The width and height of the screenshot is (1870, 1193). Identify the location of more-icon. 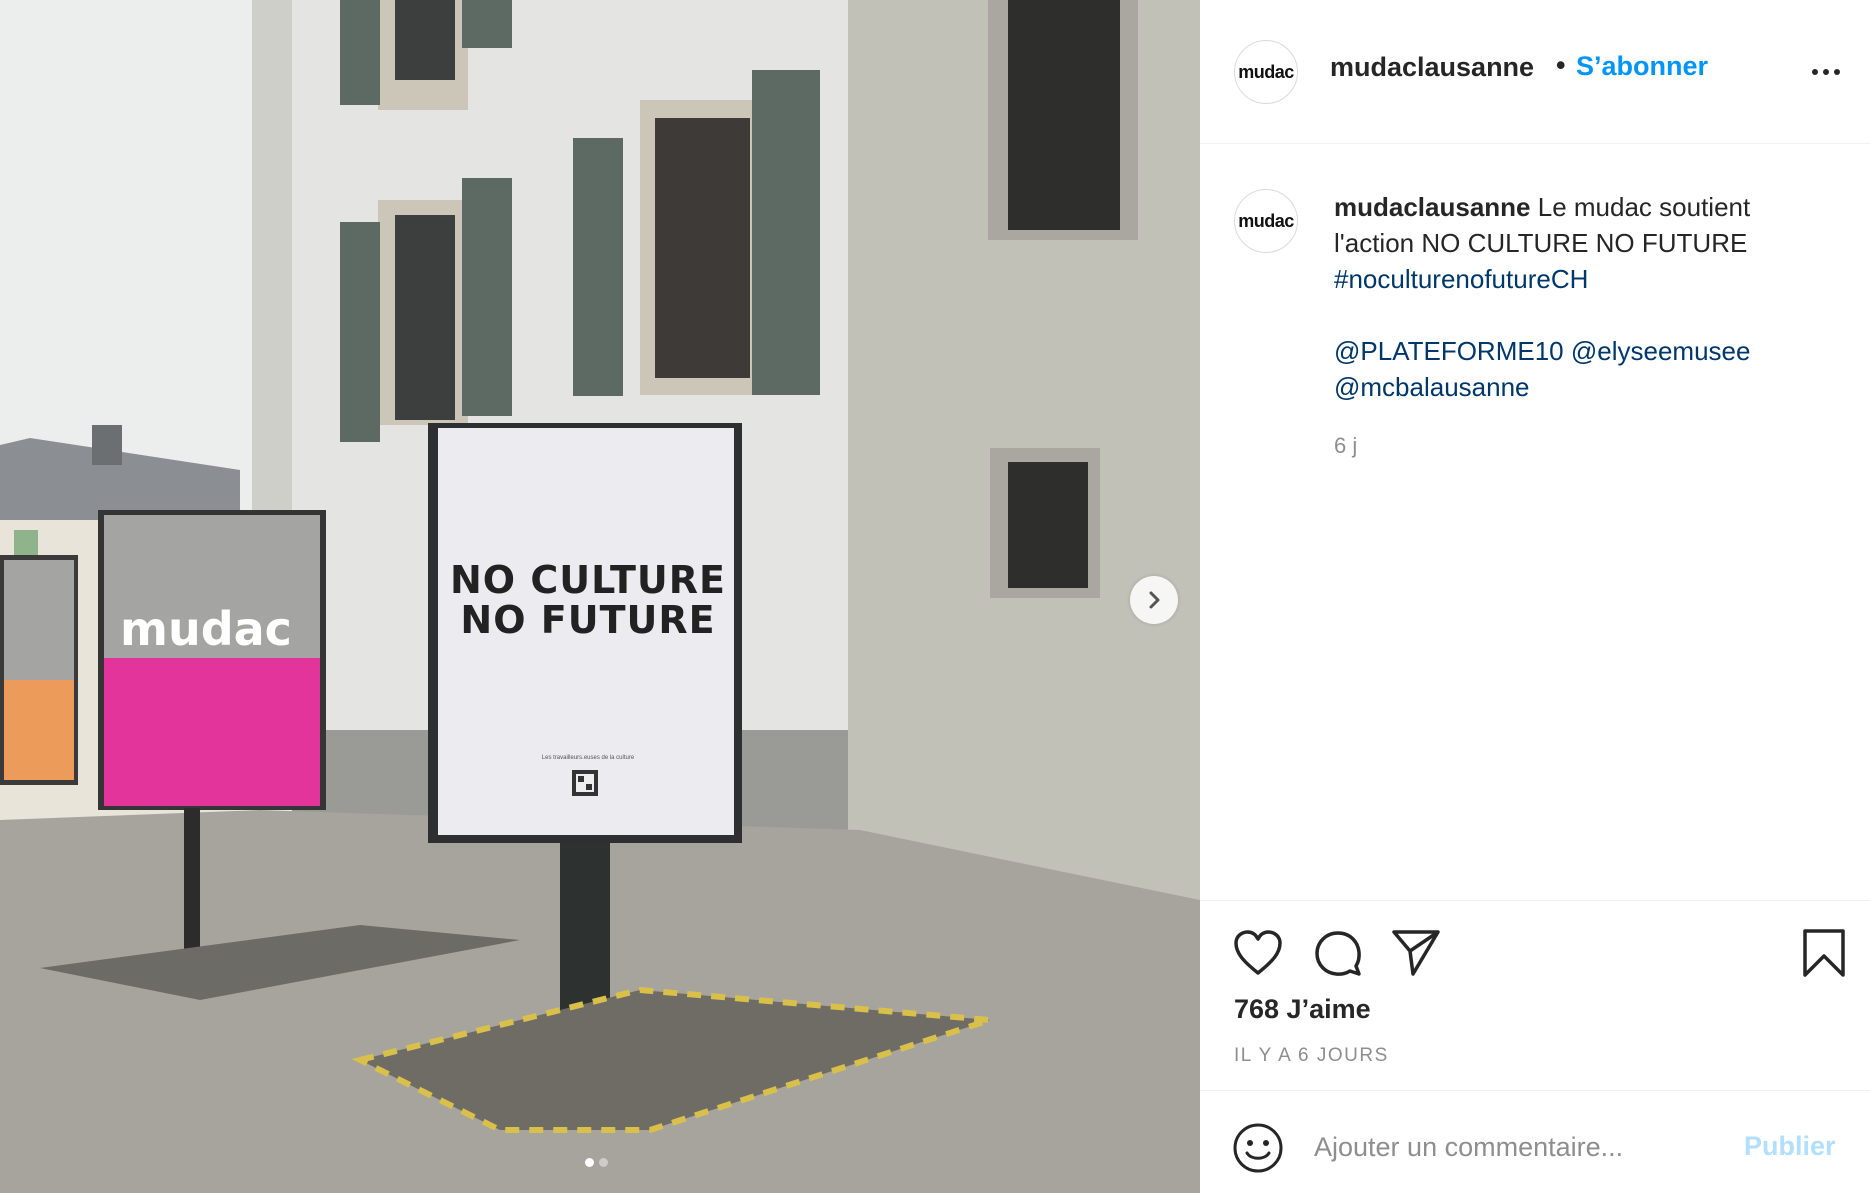
(1815, 72).